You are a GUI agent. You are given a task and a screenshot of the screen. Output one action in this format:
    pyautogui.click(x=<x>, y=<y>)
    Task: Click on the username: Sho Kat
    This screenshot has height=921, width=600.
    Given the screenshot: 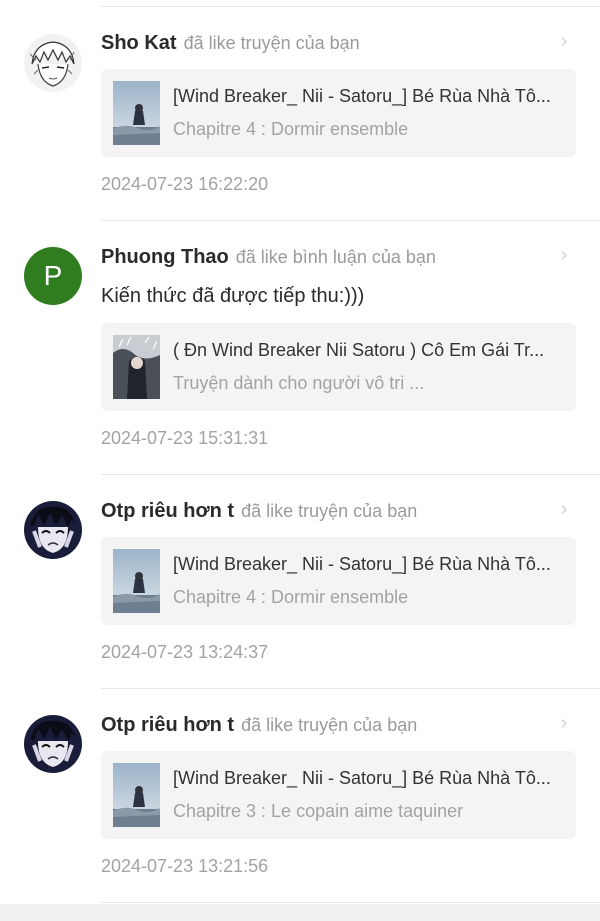 What is the action you would take?
    pyautogui.click(x=139, y=43)
    